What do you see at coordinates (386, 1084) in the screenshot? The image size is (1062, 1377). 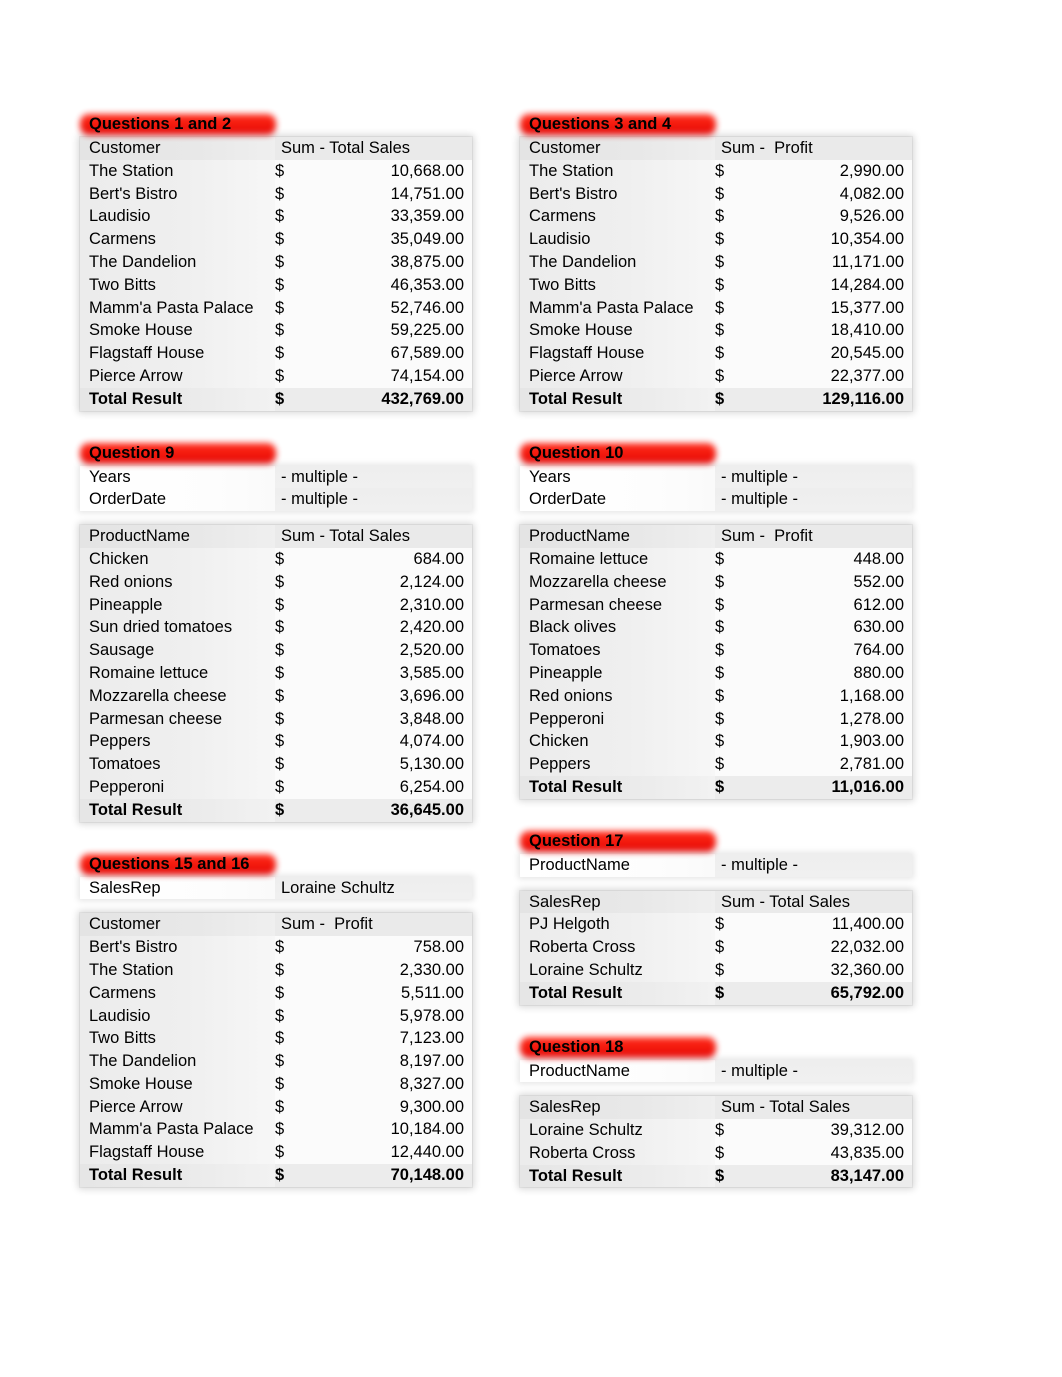 I see `row-value: 8,327.00` at bounding box center [386, 1084].